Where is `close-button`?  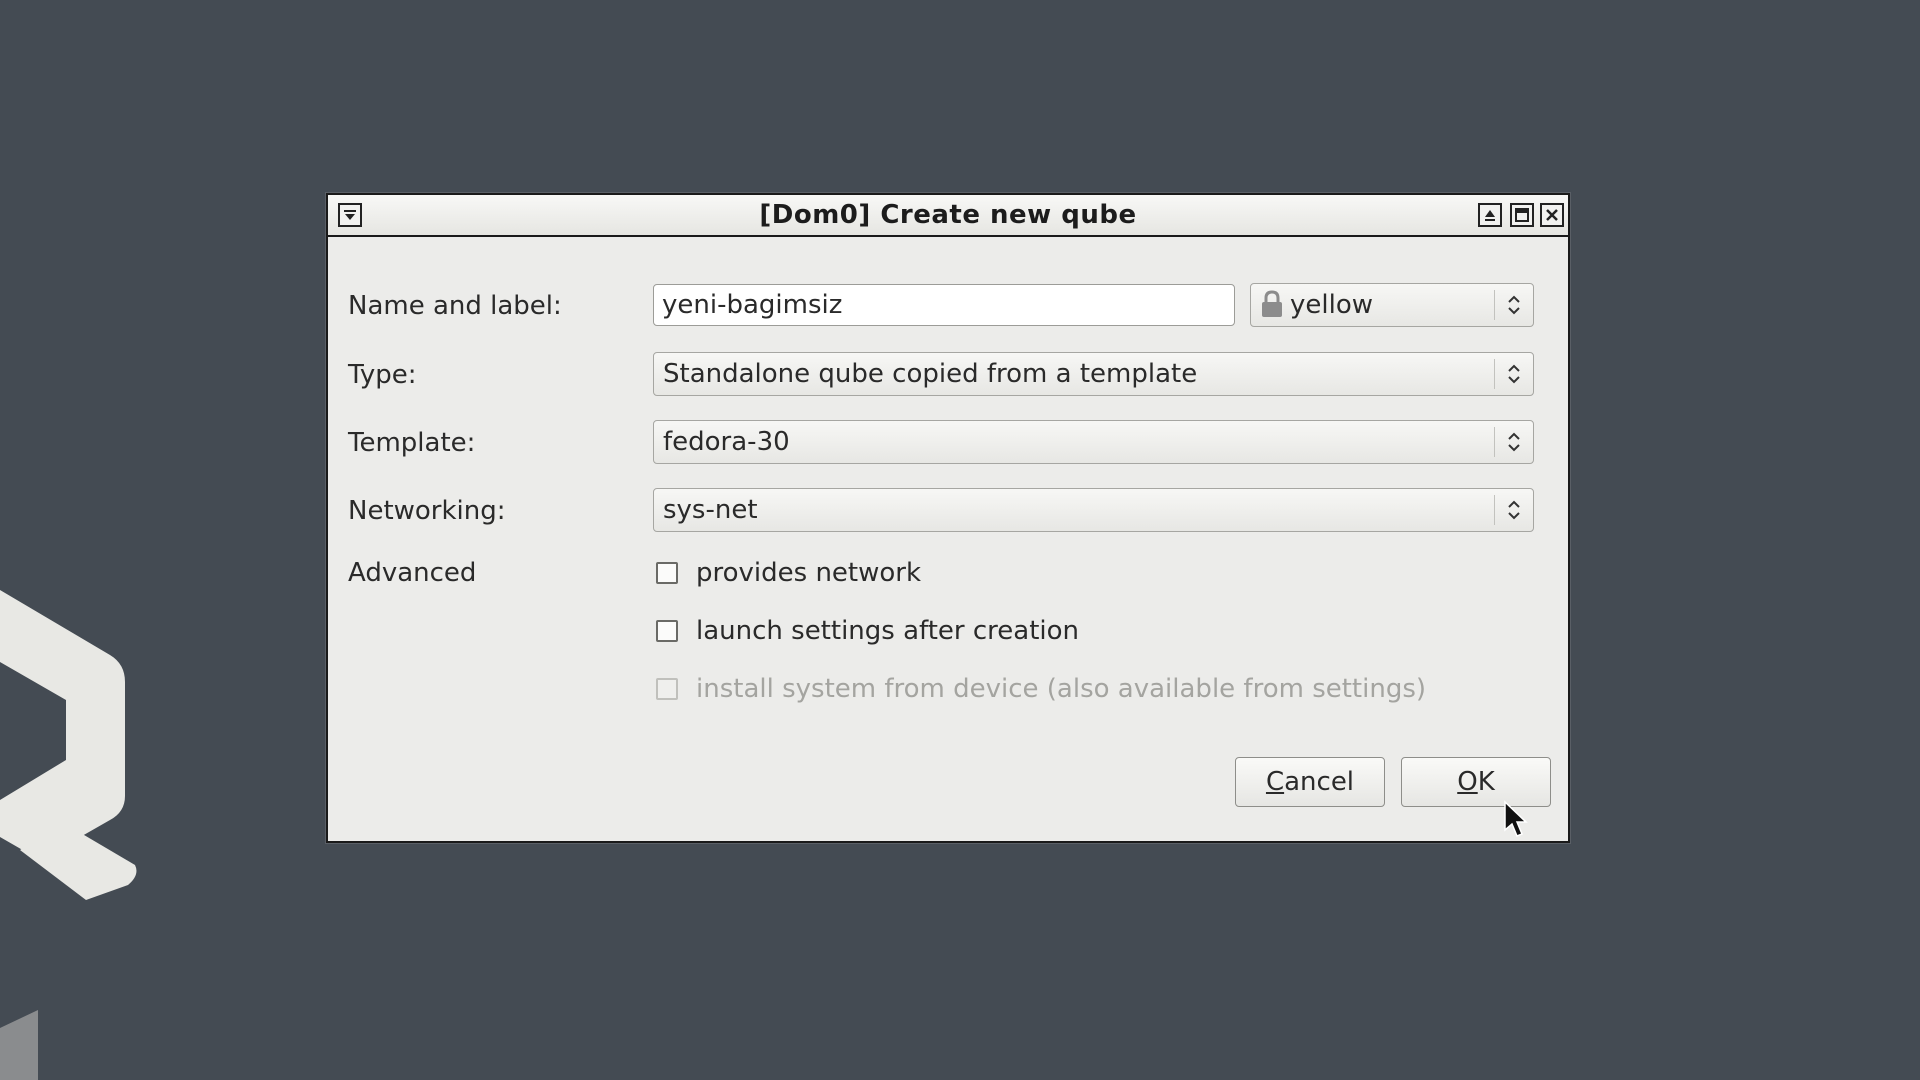 close-button is located at coordinates (1552, 215).